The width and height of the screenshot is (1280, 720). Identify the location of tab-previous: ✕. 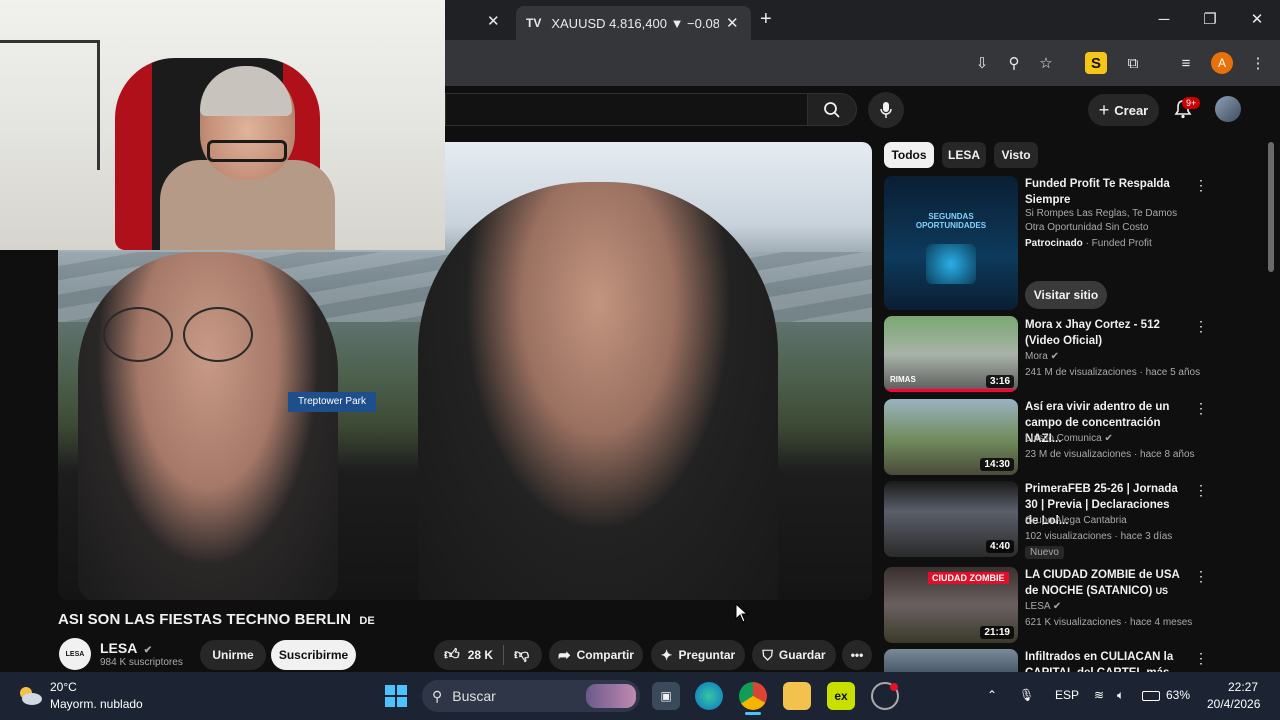
(478, 21).